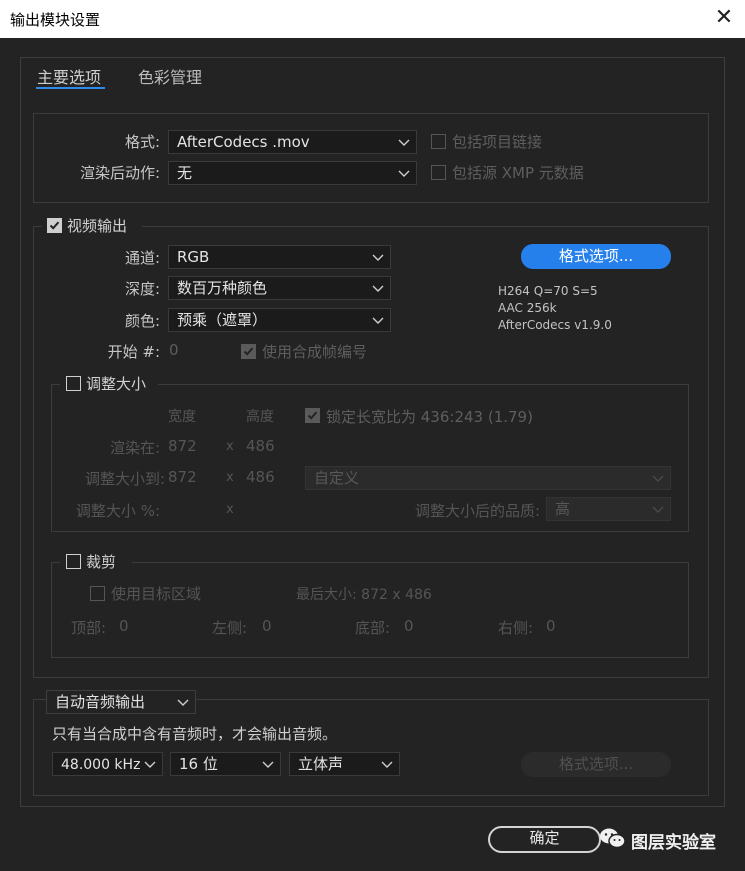  Describe the element at coordinates (371, 158) in the screenshot. I see `format-group` at that location.